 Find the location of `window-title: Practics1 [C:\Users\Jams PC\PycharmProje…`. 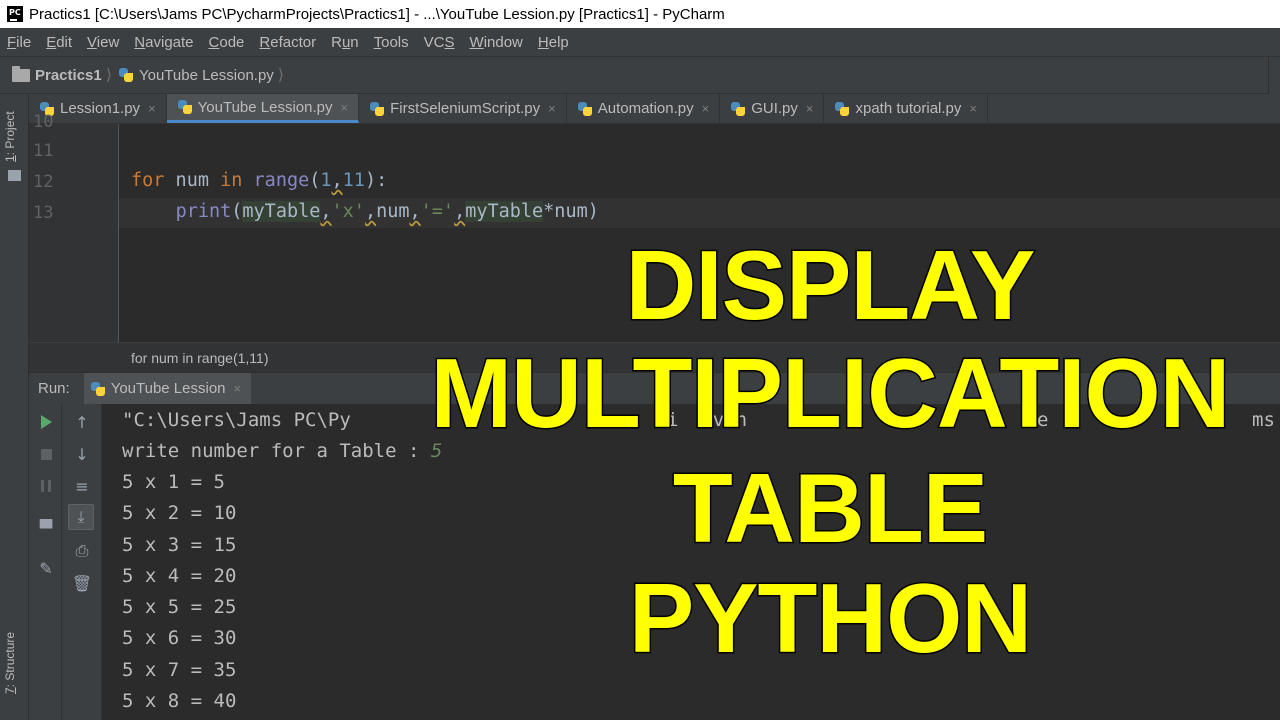

window-title: Practics1 [C:\Users\Jams PC\PycharmProje… is located at coordinates (377, 14).